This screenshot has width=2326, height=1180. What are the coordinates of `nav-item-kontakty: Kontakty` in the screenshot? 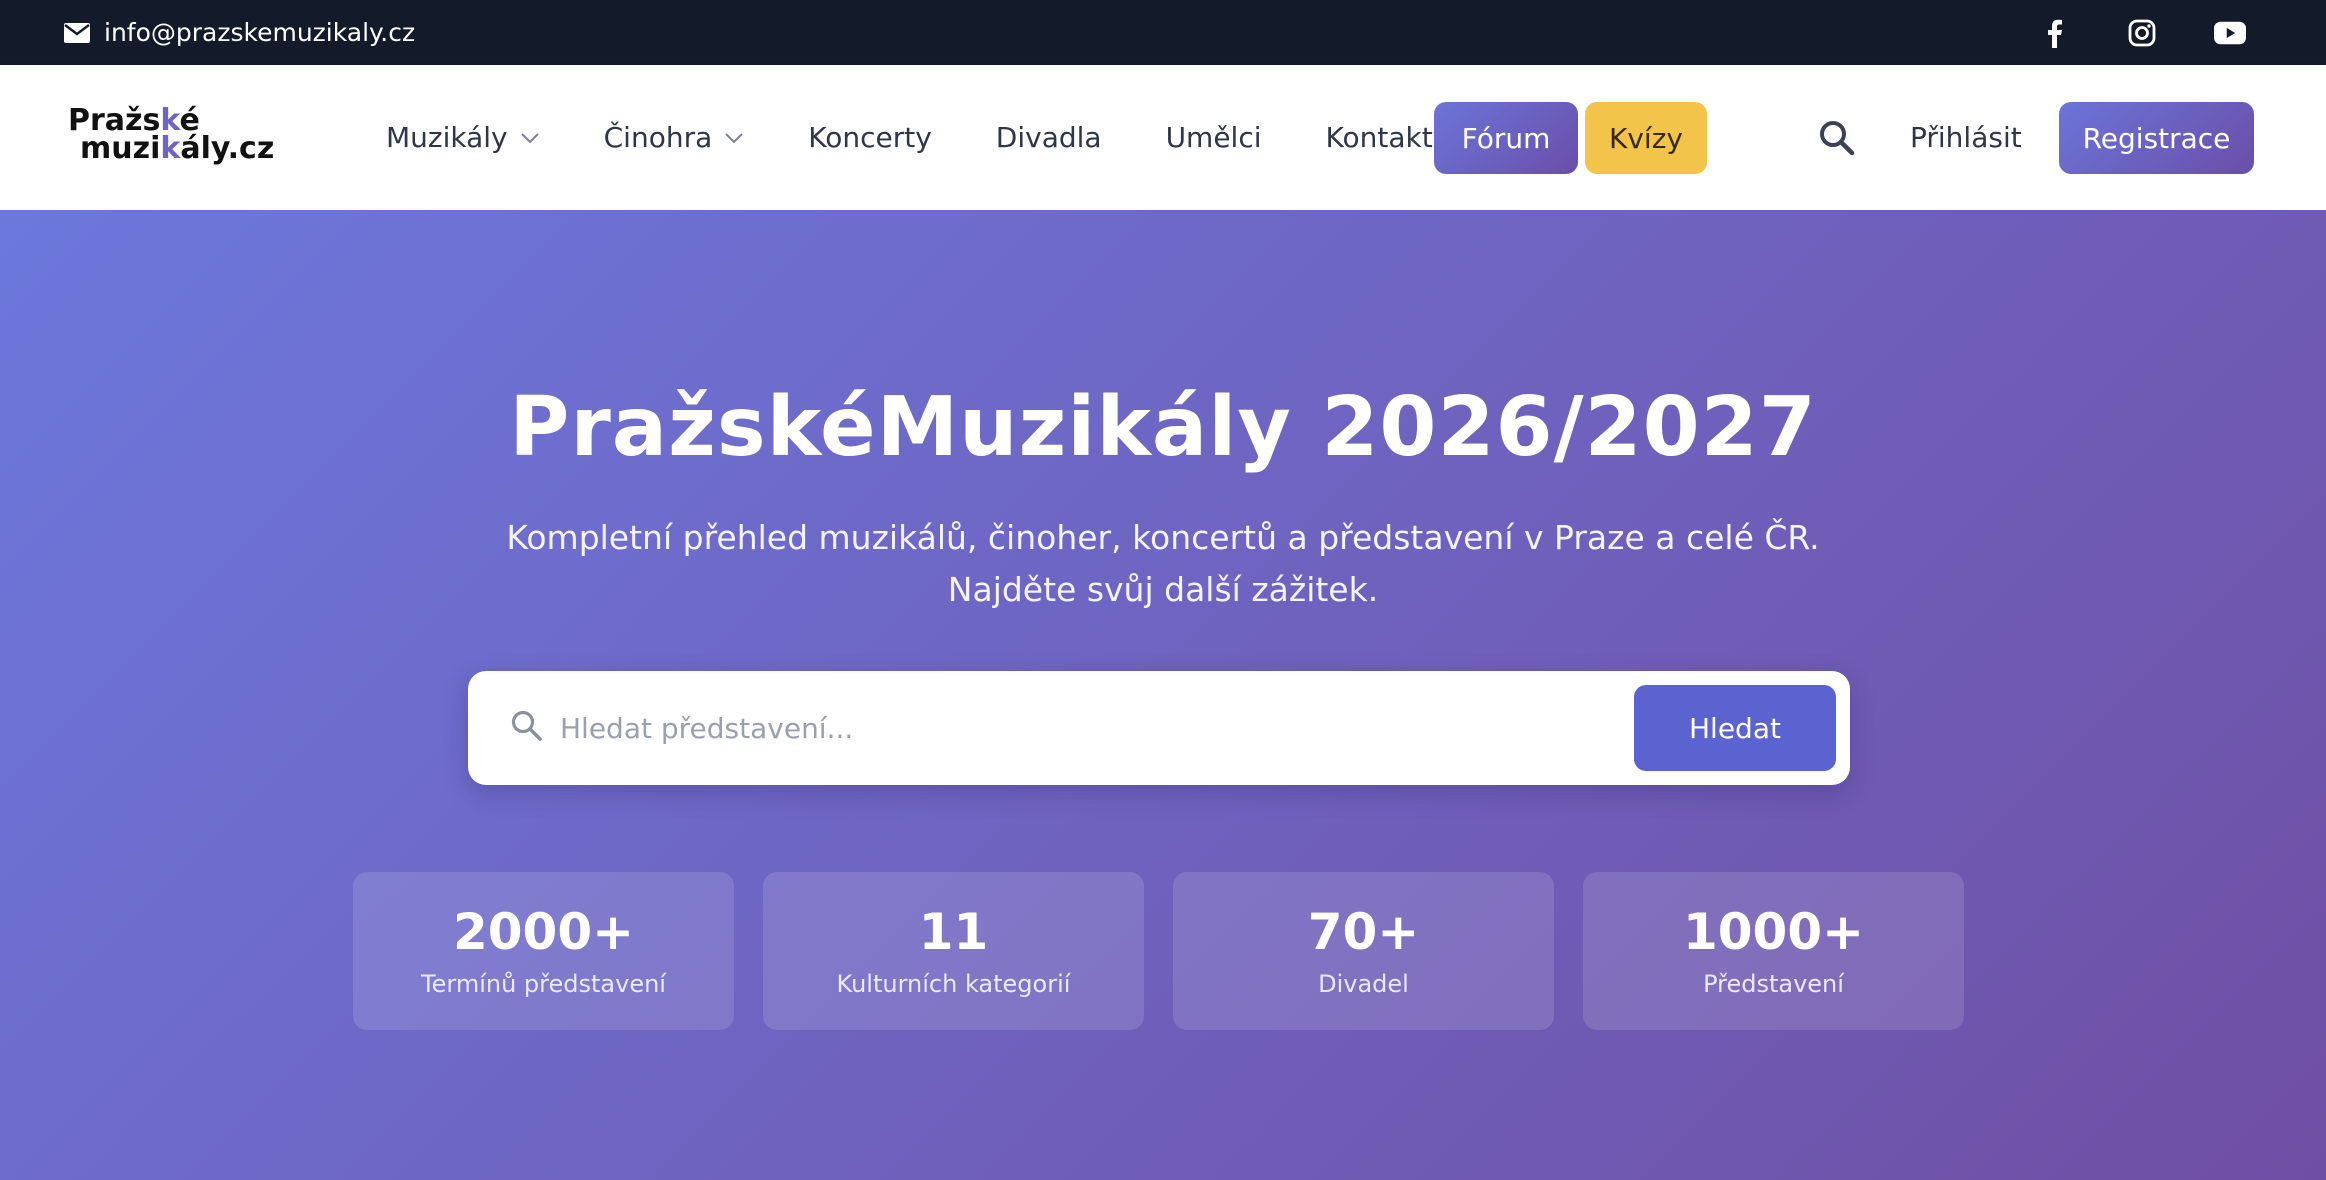 It's located at (1388, 137).